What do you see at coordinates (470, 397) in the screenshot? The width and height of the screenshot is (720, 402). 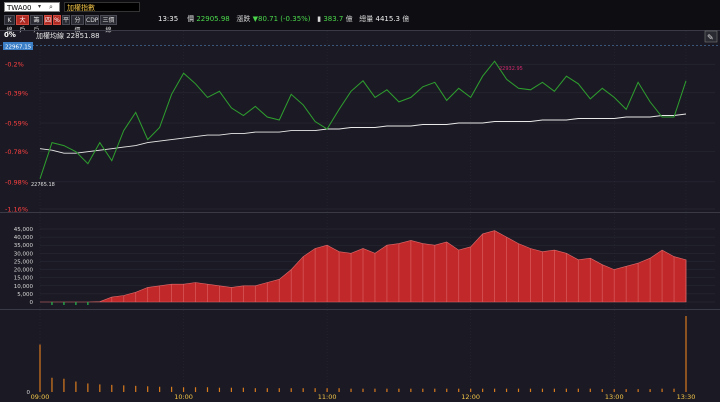 I see `time-tick-label: 12:00` at bounding box center [470, 397].